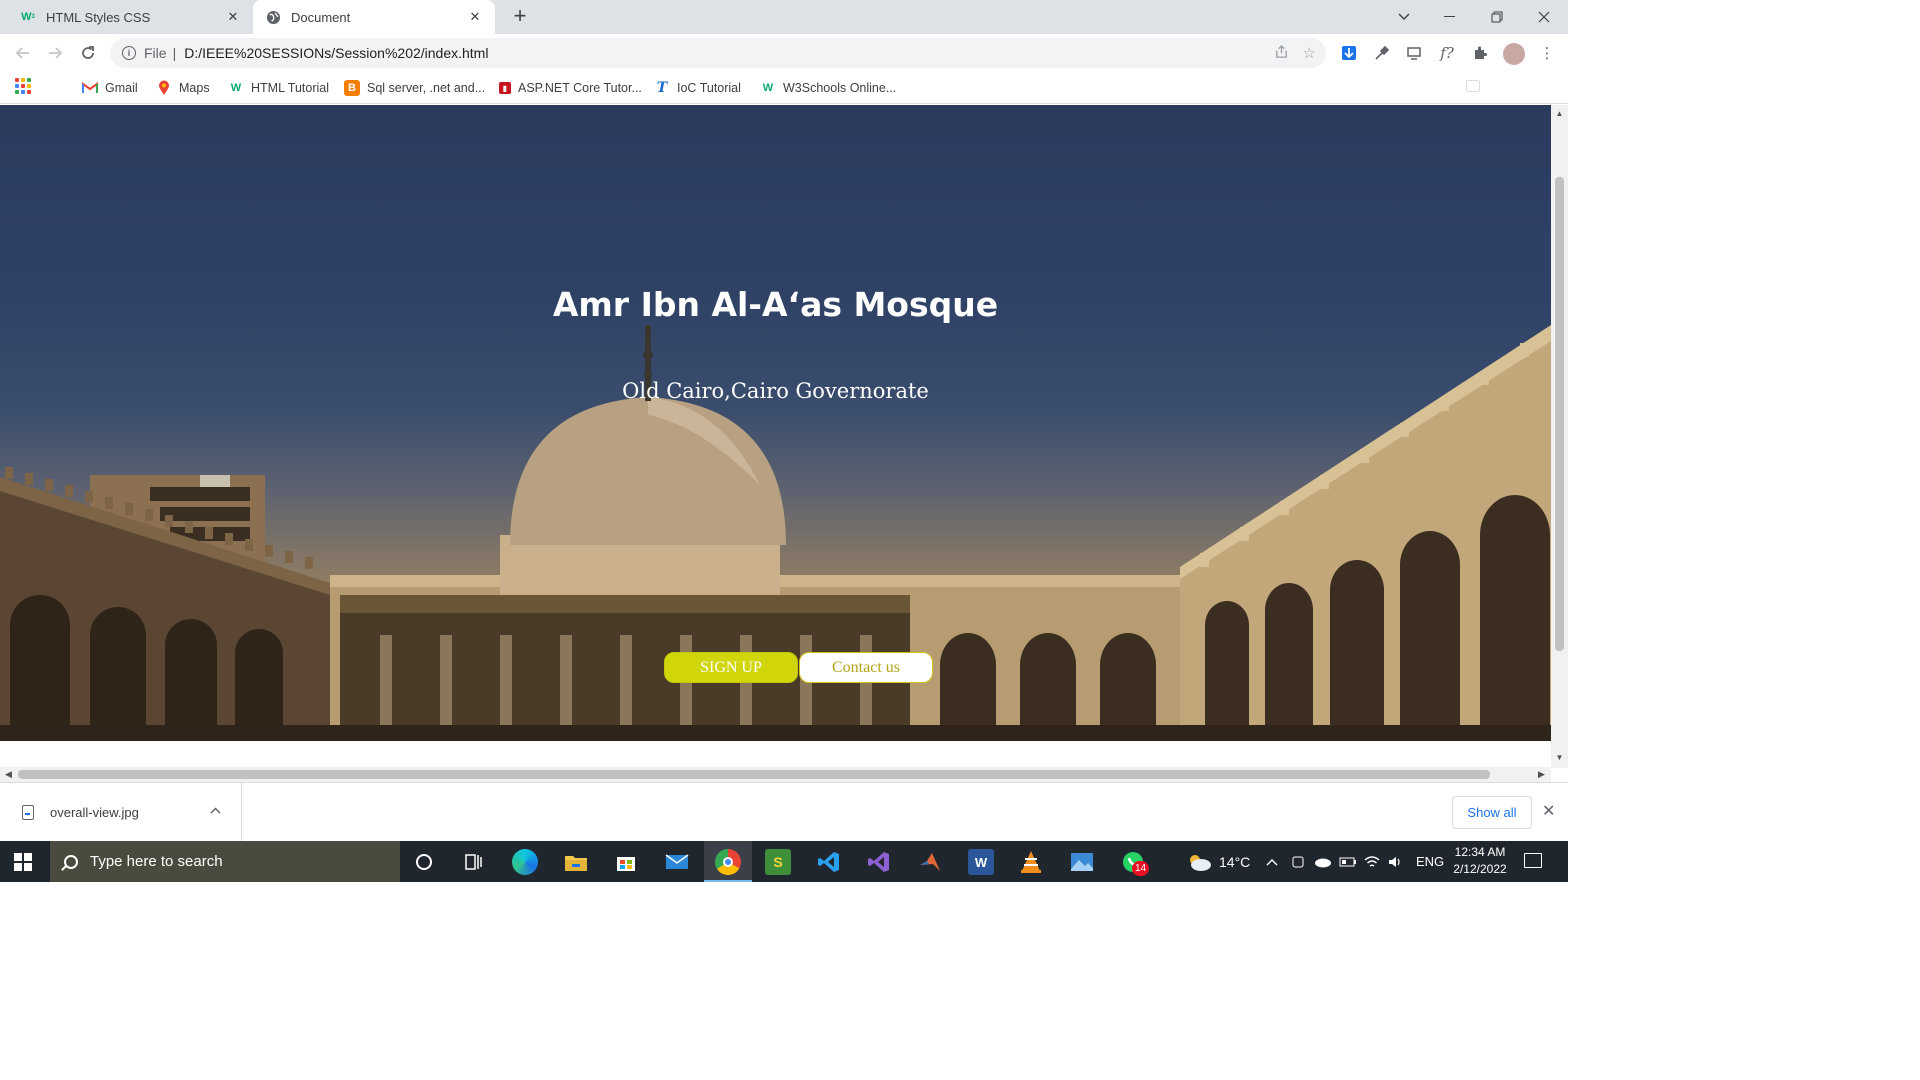 The width and height of the screenshot is (1920, 1080). Describe the element at coordinates (1031, 862) in the screenshot. I see `vlc-icon` at that location.